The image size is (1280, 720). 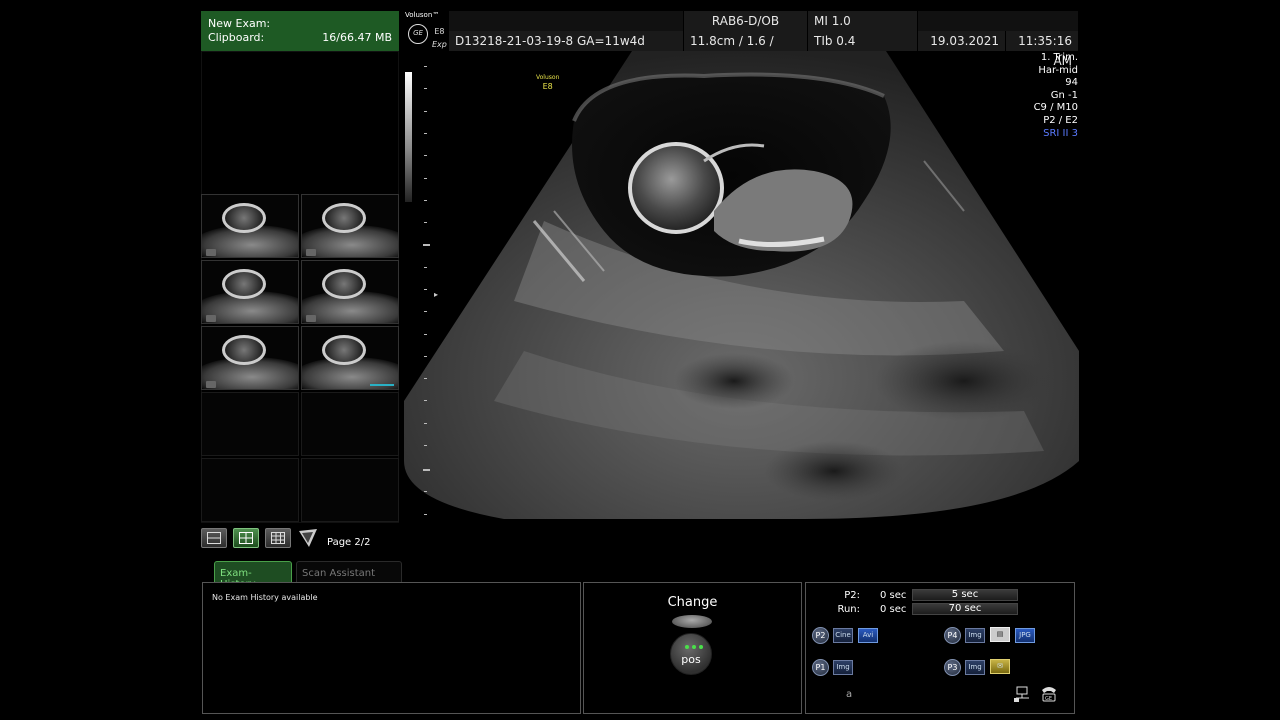 What do you see at coordinates (745, 21) in the screenshot?
I see `probe-label: RAB6-D/OB` at bounding box center [745, 21].